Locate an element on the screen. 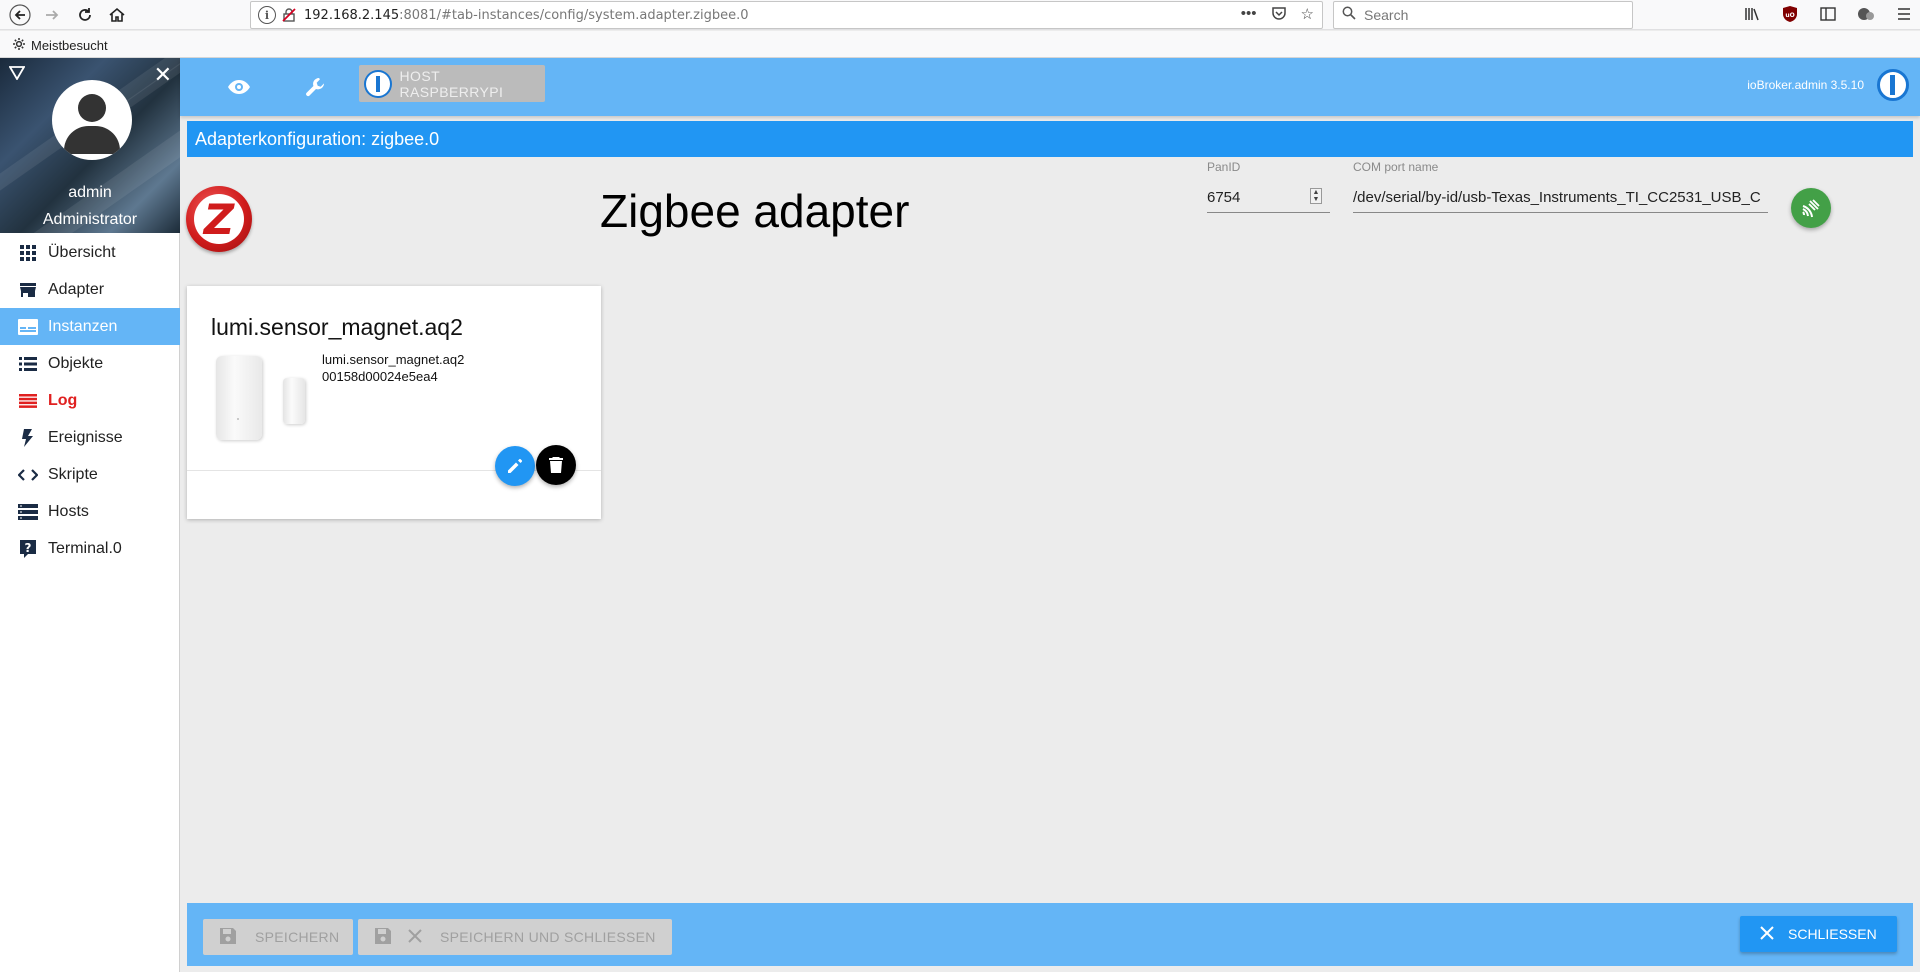 The height and width of the screenshot is (972, 1920). url-host: 192.168.2.145 is located at coordinates (352, 15).